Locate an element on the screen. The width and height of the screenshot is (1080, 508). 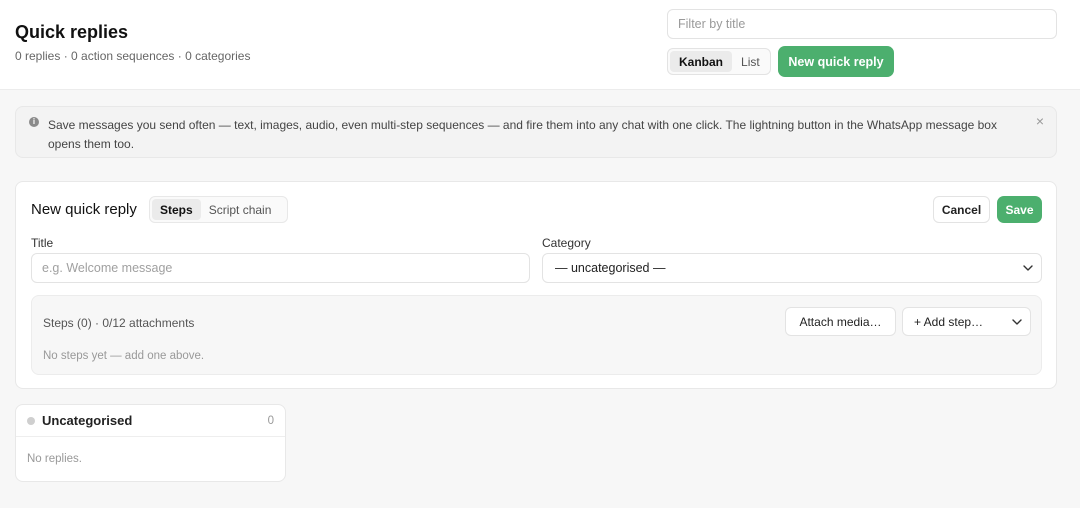
filter-input is located at coordinates (862, 24).